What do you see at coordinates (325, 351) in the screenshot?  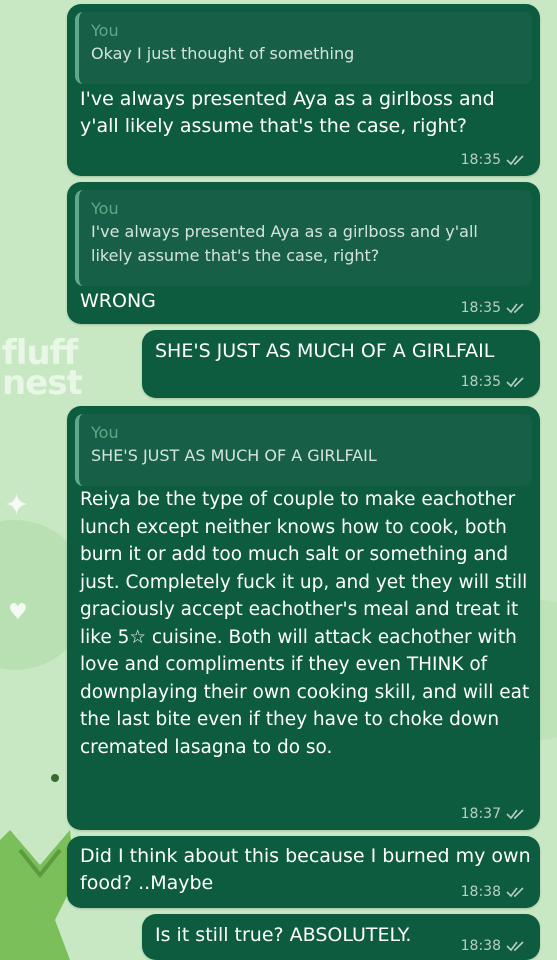 I see `message-text: SHE'S JUST AS MUCH OF A GIRLFAIL` at bounding box center [325, 351].